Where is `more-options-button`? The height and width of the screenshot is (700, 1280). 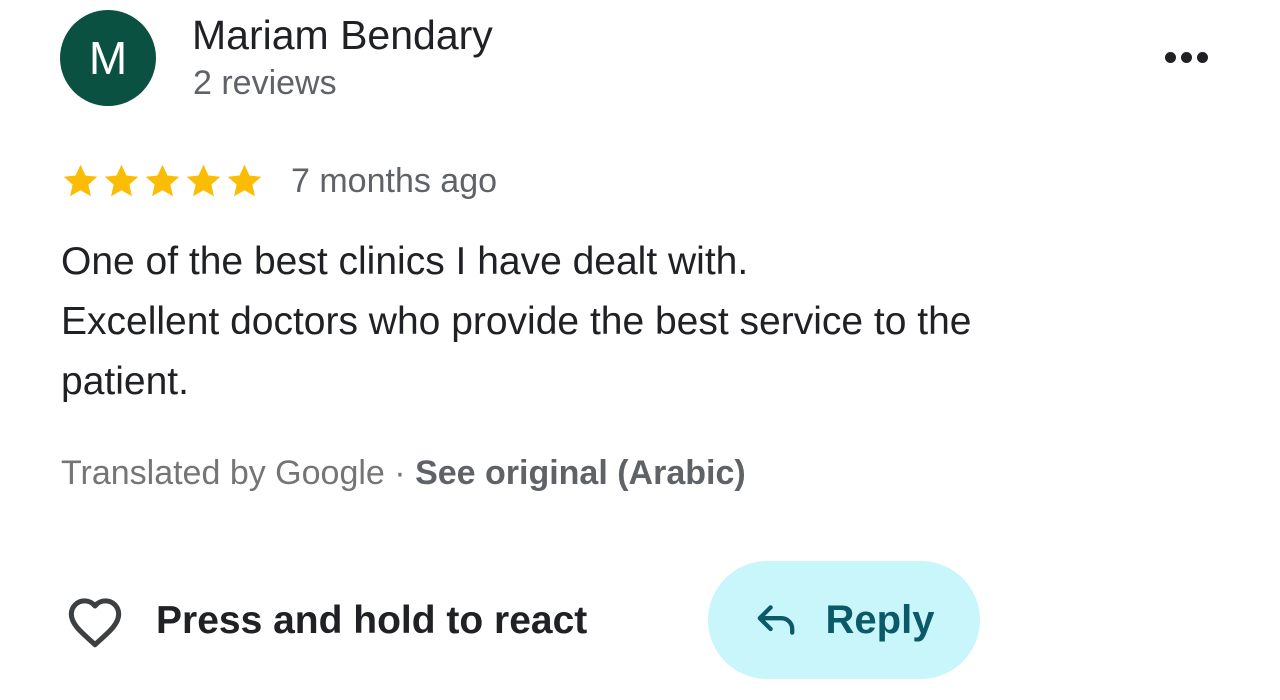
more-options-button is located at coordinates (1186, 57).